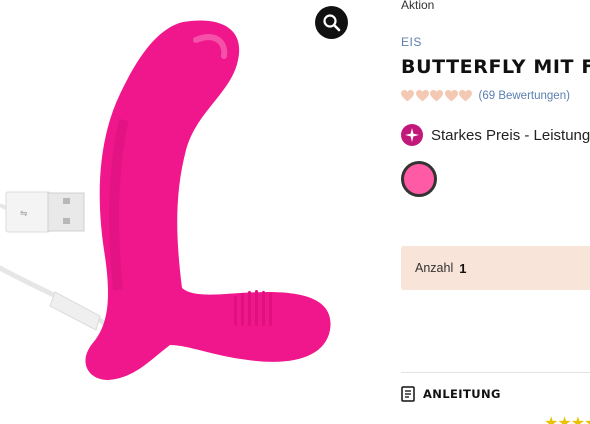  I want to click on promo-text: Starkes Preis - Leistung, so click(510, 135).